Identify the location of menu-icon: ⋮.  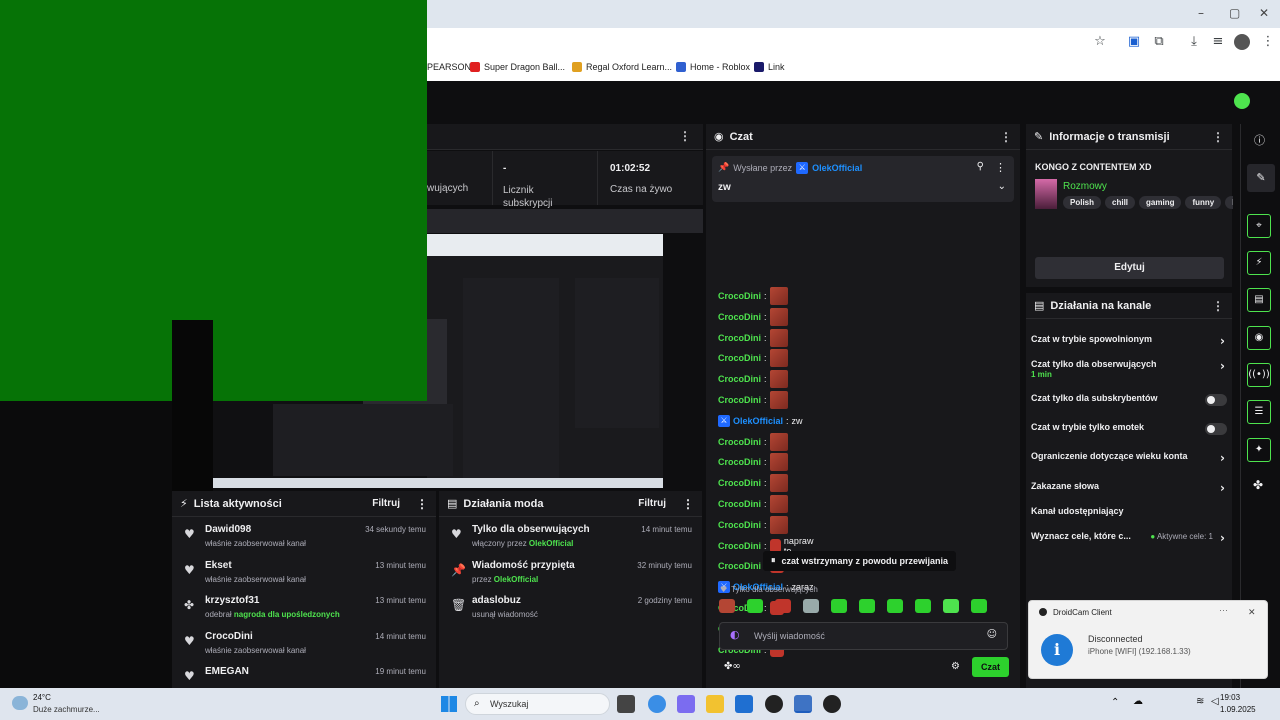
(1268, 42).